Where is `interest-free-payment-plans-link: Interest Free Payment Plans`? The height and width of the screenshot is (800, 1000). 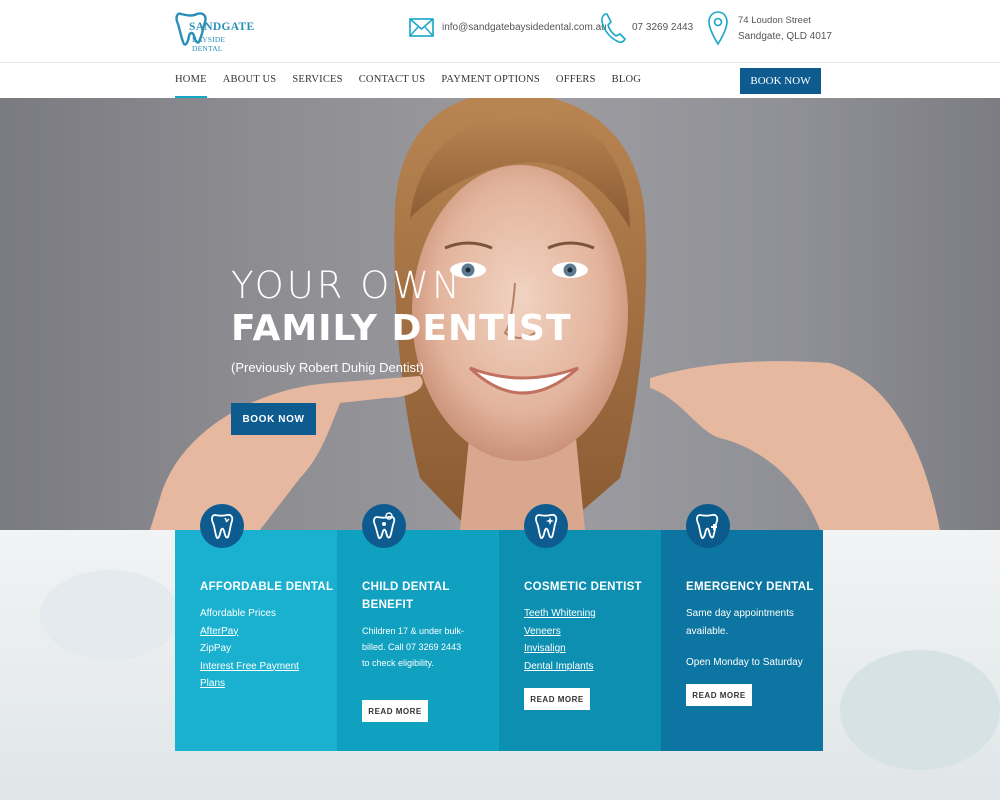 interest-free-payment-plans-link: Interest Free Payment Plans is located at coordinates (255, 675).